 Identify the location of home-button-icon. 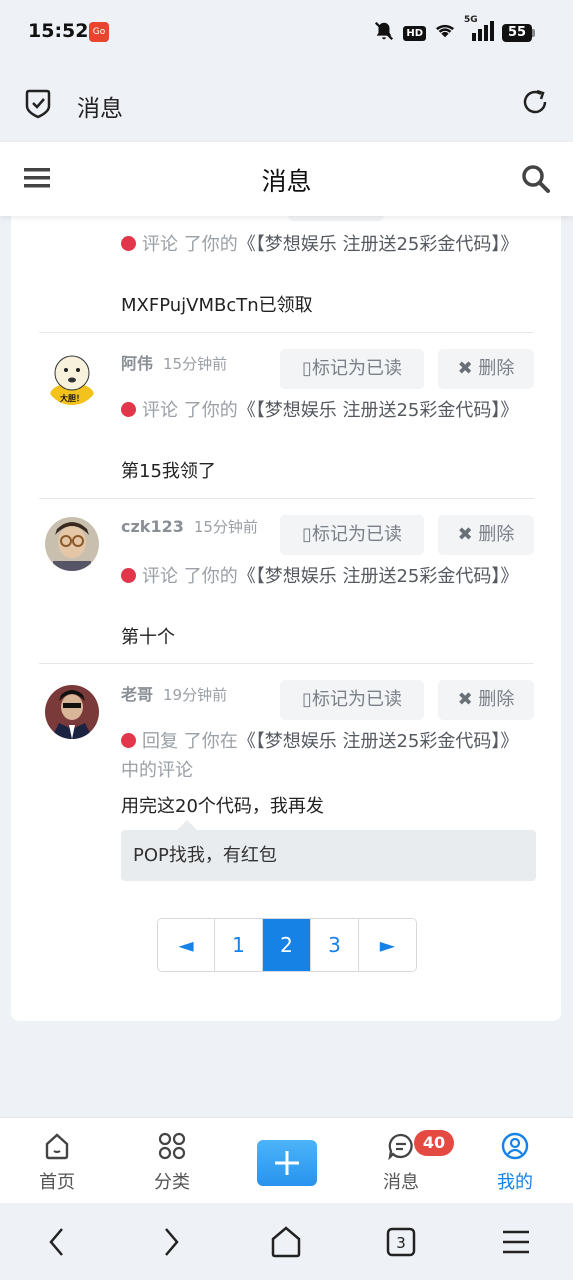
(286, 1244).